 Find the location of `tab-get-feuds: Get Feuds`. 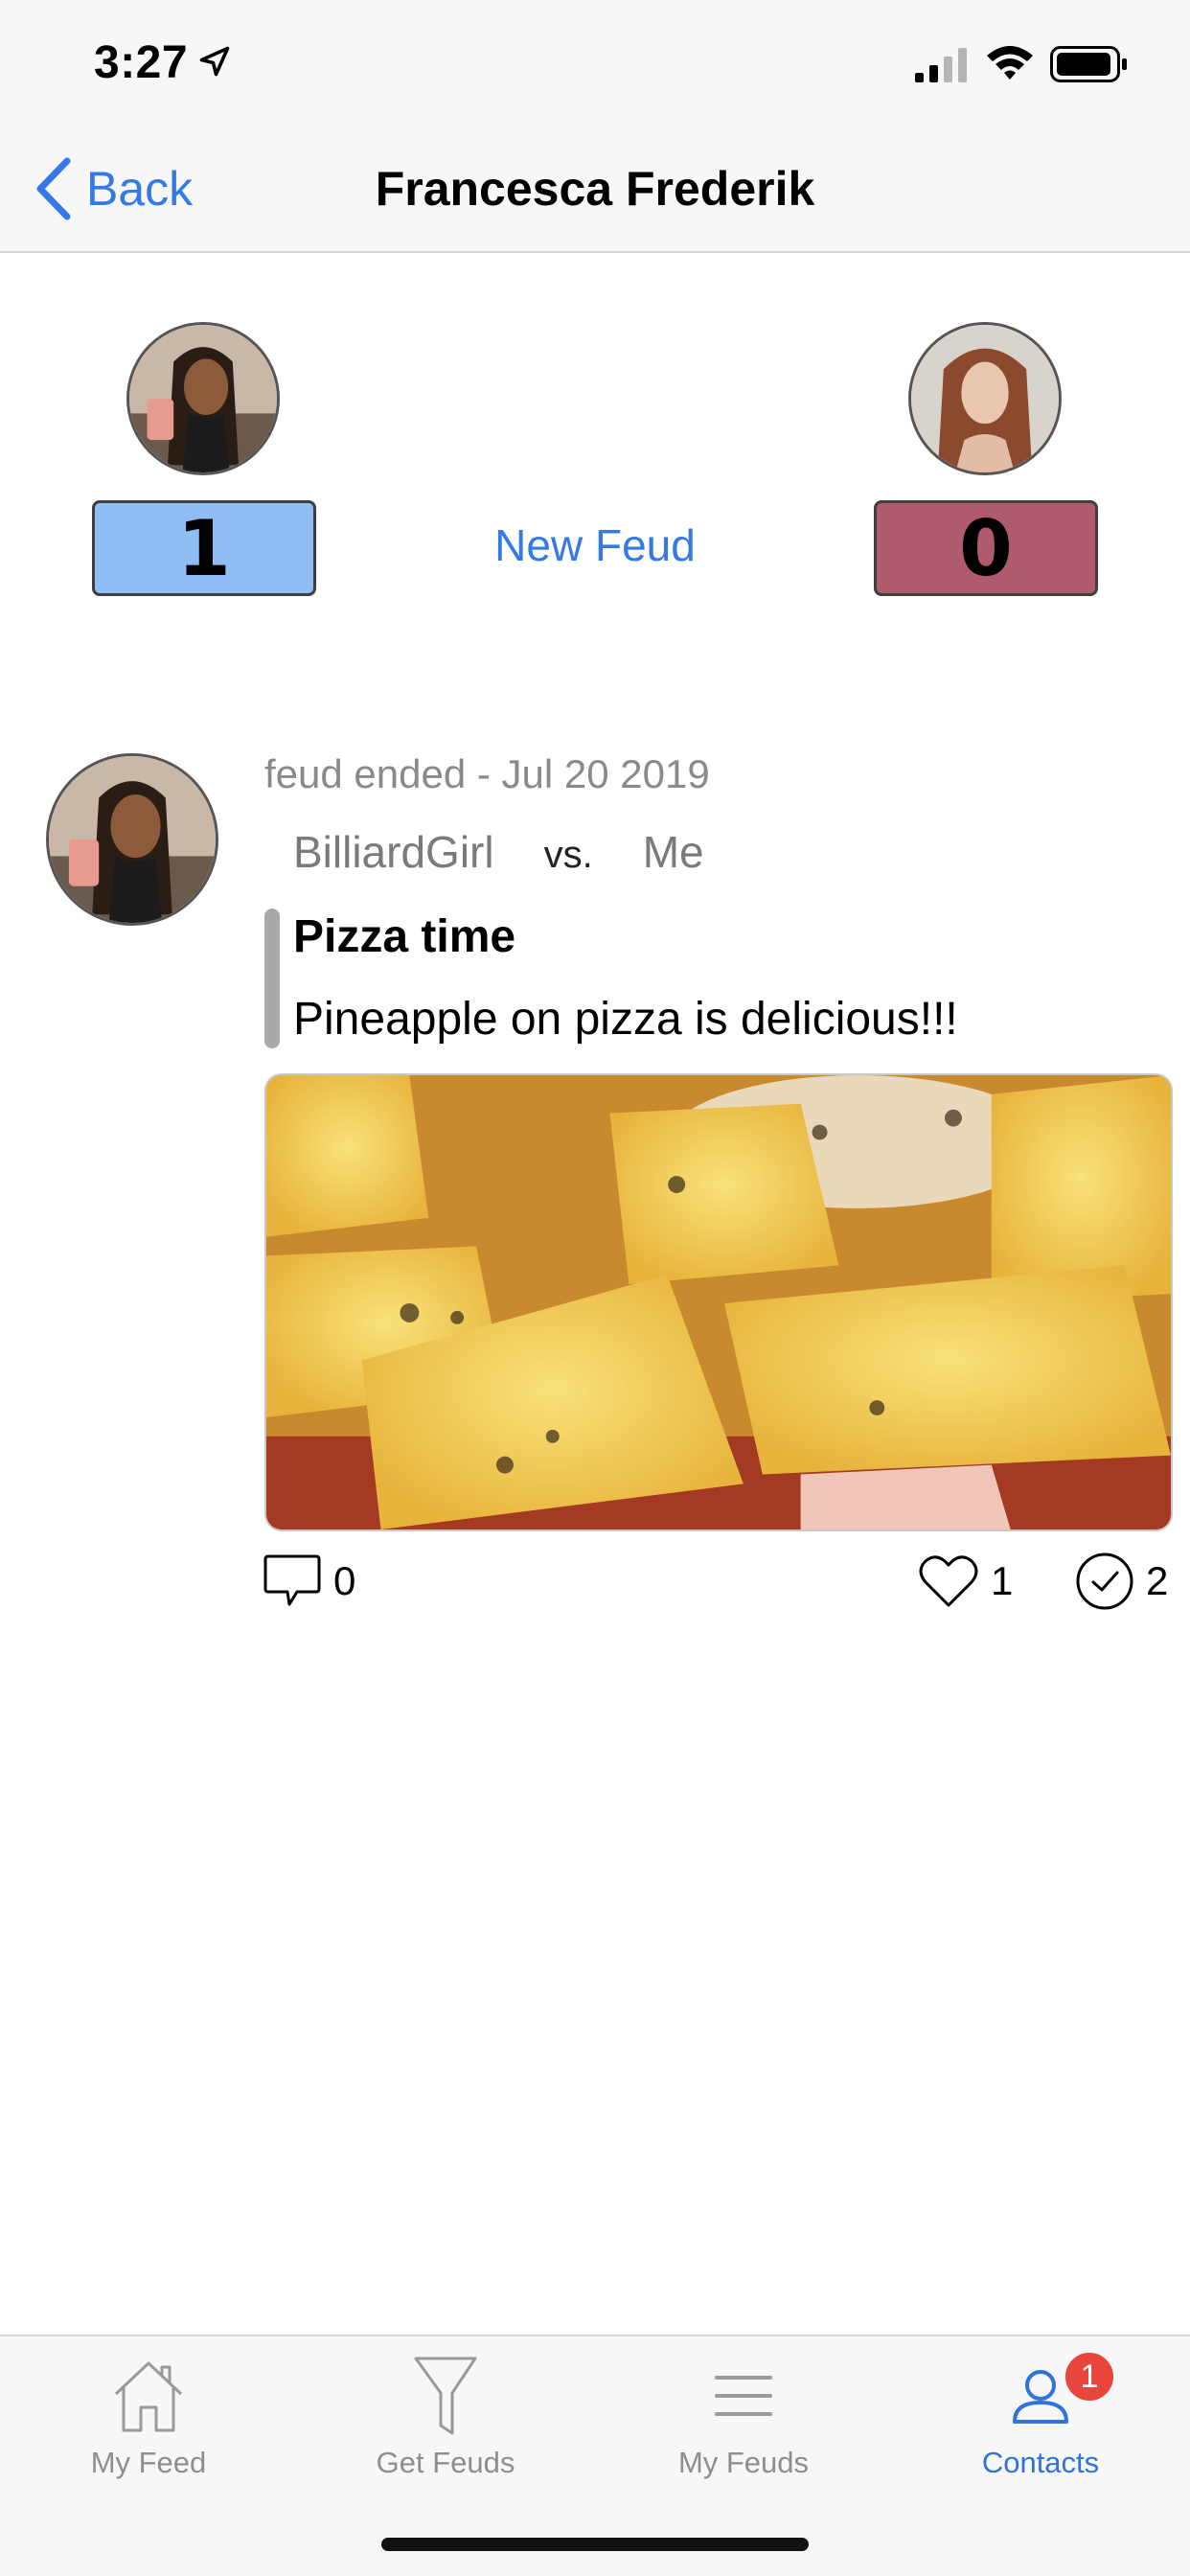

tab-get-feuds: Get Feuds is located at coordinates (445, 2422).